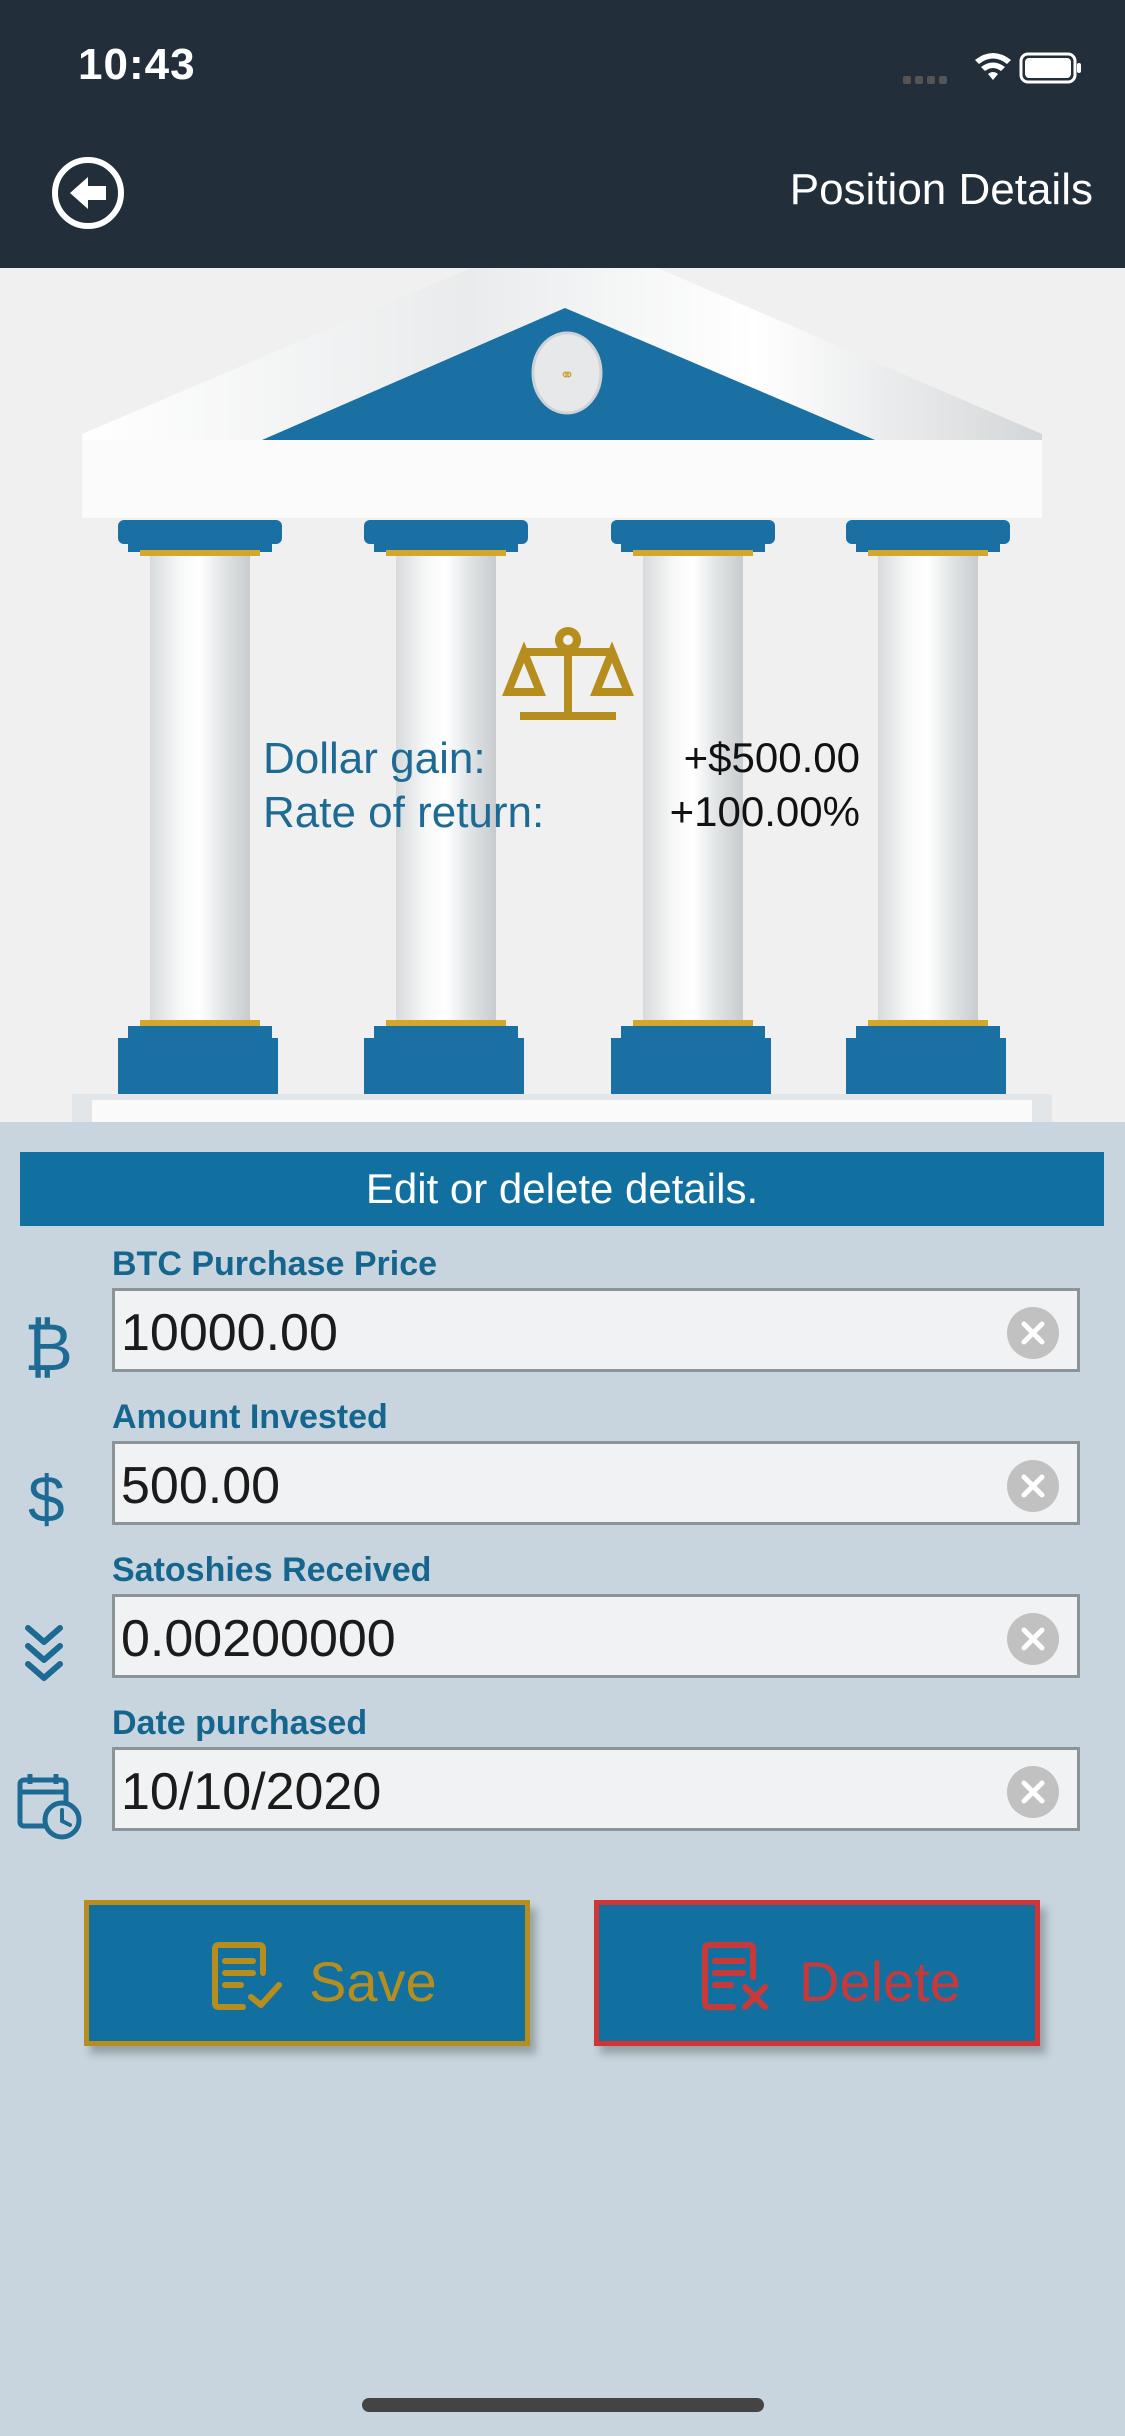 This screenshot has height=2436, width=1125. What do you see at coordinates (229, 1333) in the screenshot?
I see `btc-price-value: 10000.00` at bounding box center [229, 1333].